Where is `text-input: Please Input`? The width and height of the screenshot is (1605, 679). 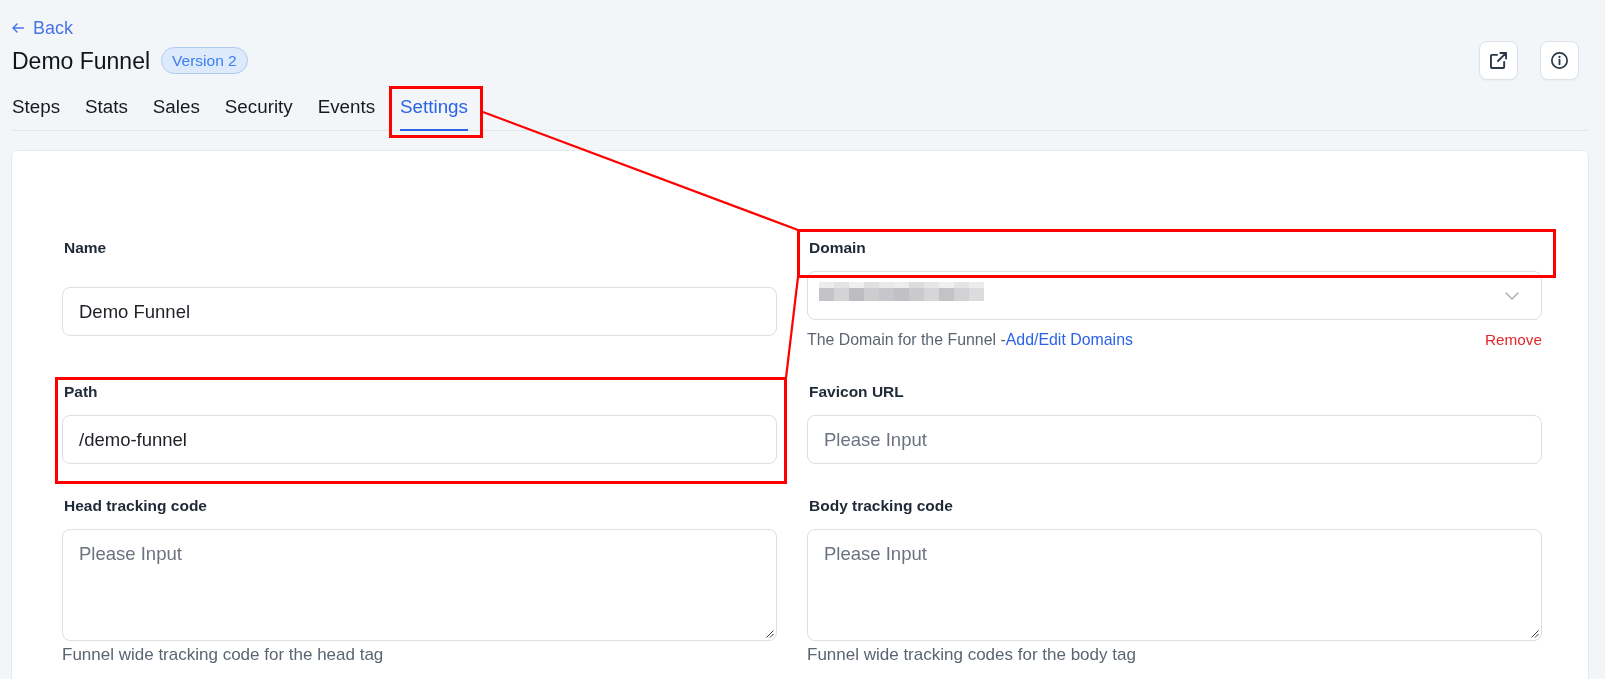 text-input: Please Input is located at coordinates (1174, 439).